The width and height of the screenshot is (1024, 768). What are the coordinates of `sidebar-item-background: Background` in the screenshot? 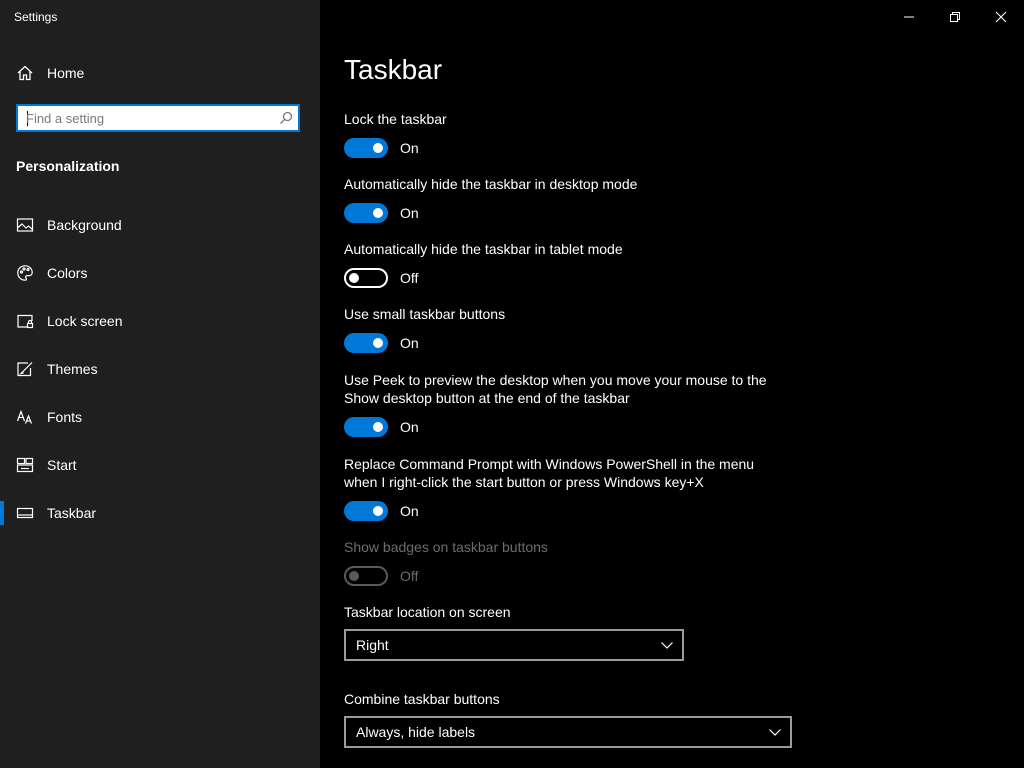 It's located at (160, 225).